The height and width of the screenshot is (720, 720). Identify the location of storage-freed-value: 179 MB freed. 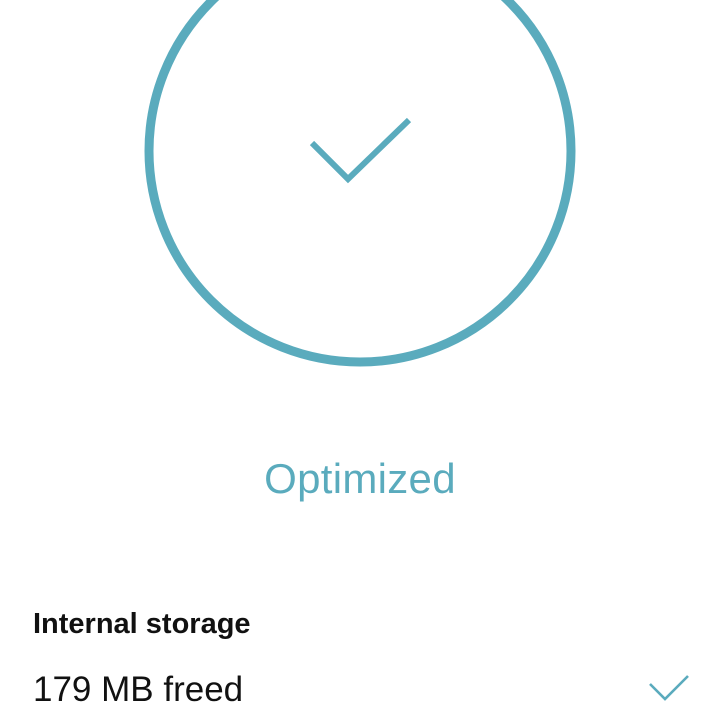
(138, 689).